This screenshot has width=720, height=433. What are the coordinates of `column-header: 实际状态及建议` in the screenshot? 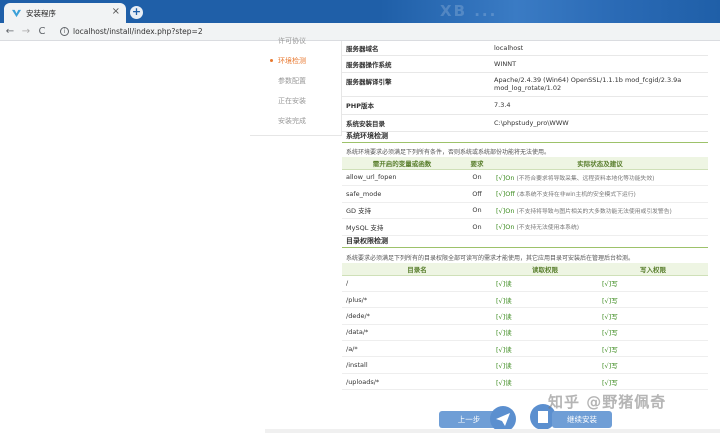 It's located at (600, 163).